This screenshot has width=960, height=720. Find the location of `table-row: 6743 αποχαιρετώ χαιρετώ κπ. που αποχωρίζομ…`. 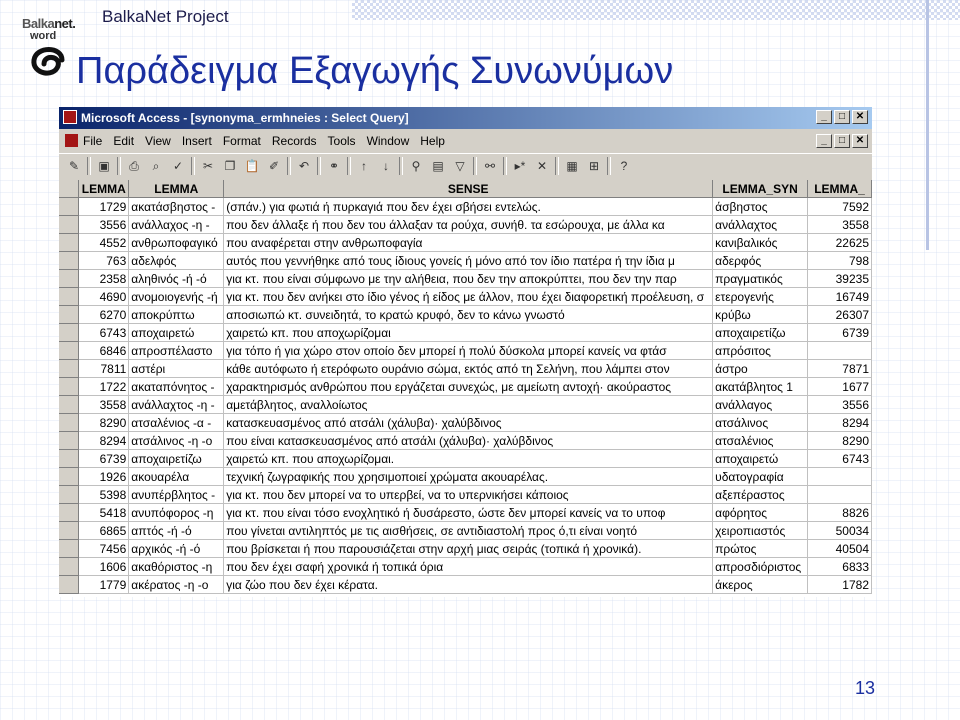

table-row: 6743 αποχαιρετώ χαιρετώ κπ. που αποχωρίζομ… is located at coordinates (465, 332).